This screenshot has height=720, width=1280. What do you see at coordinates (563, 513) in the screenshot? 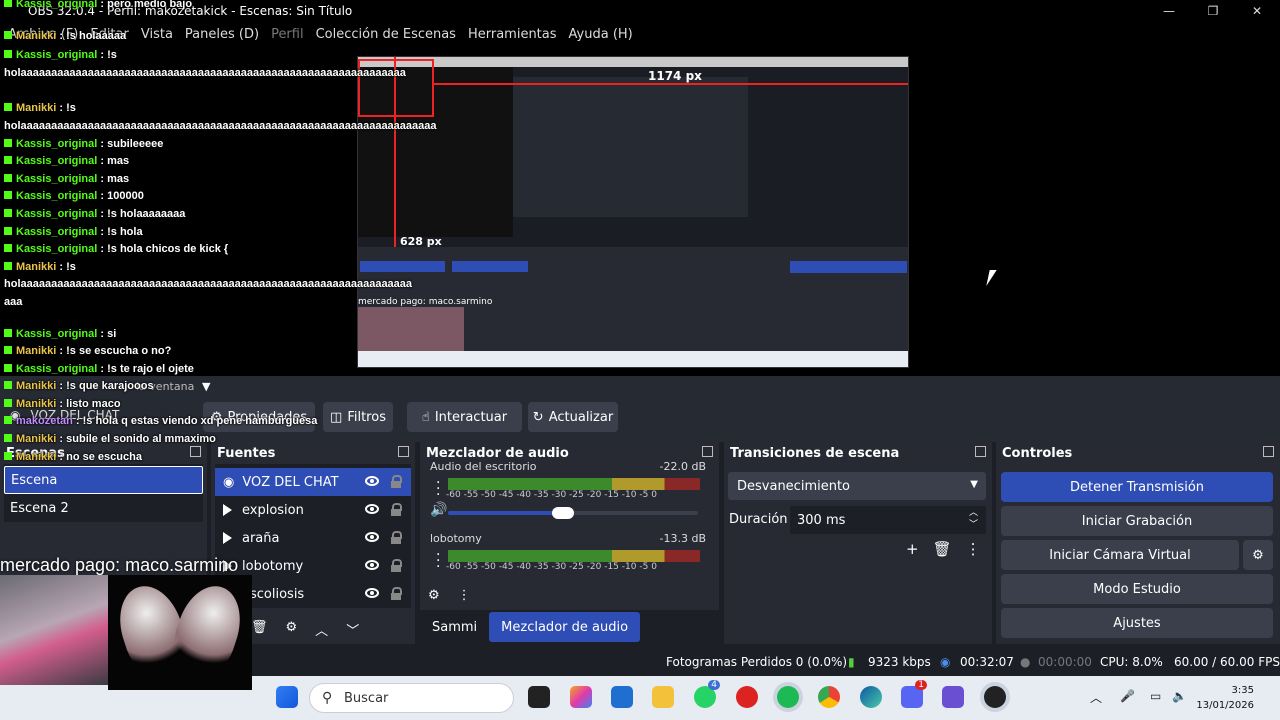
I see `volume-knob` at bounding box center [563, 513].